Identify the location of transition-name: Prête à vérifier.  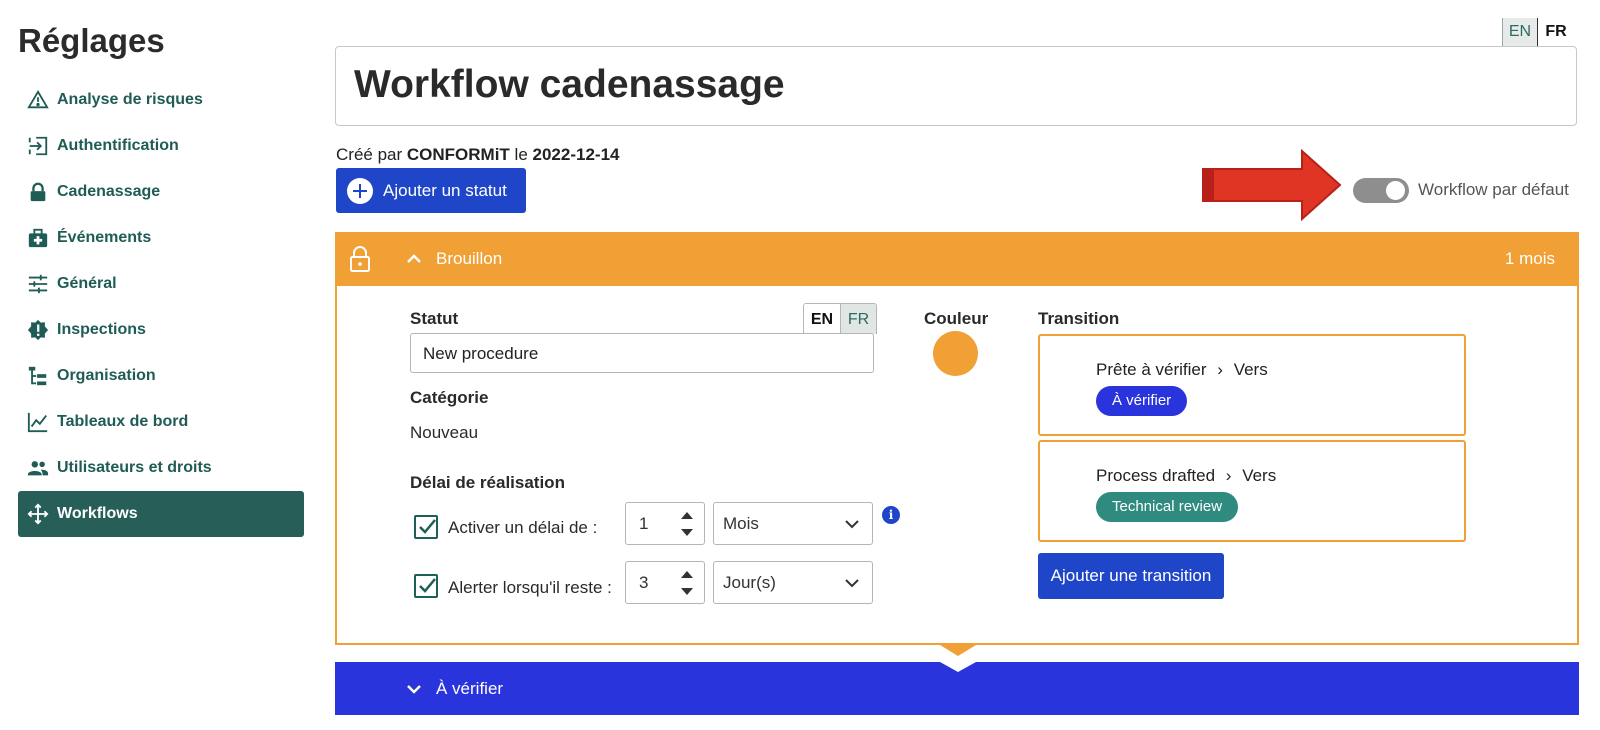
(1151, 369).